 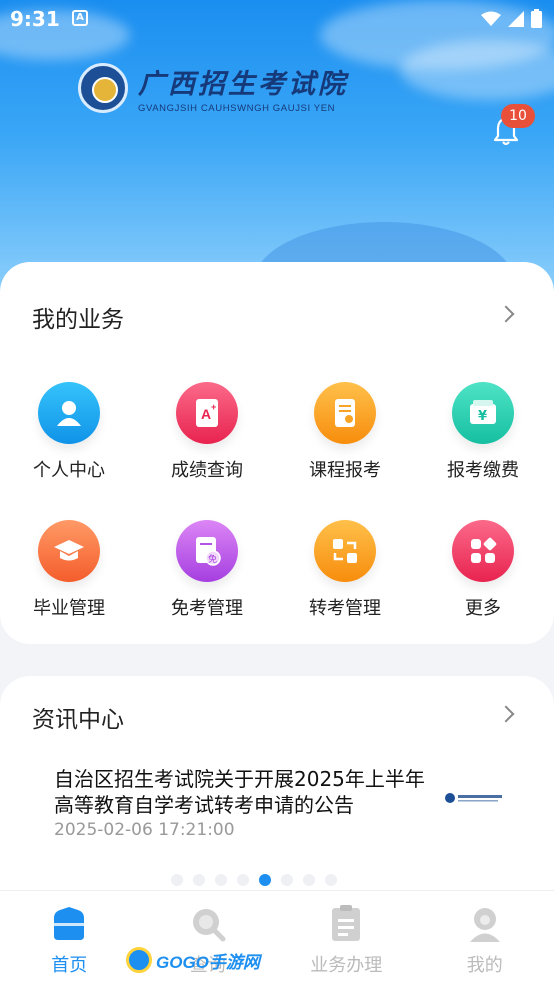 I want to click on course-icon, so click(x=345, y=413).